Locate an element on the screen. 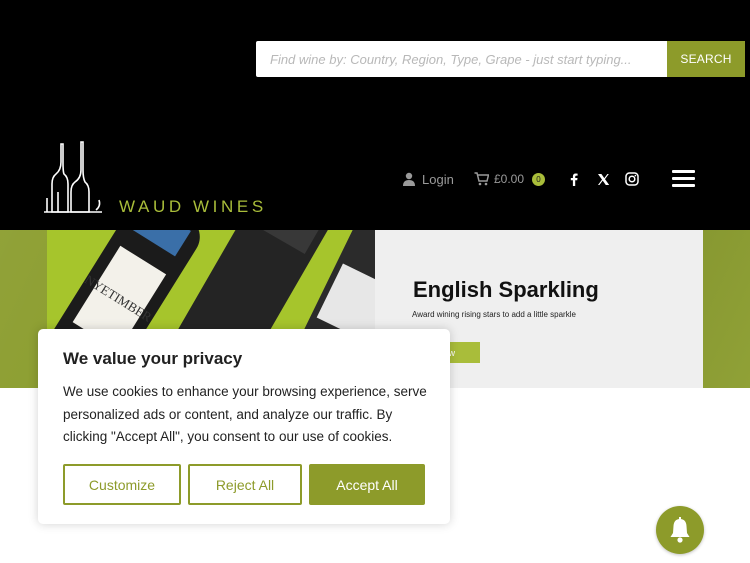  logo: WAUD WINES is located at coordinates (164, 180).